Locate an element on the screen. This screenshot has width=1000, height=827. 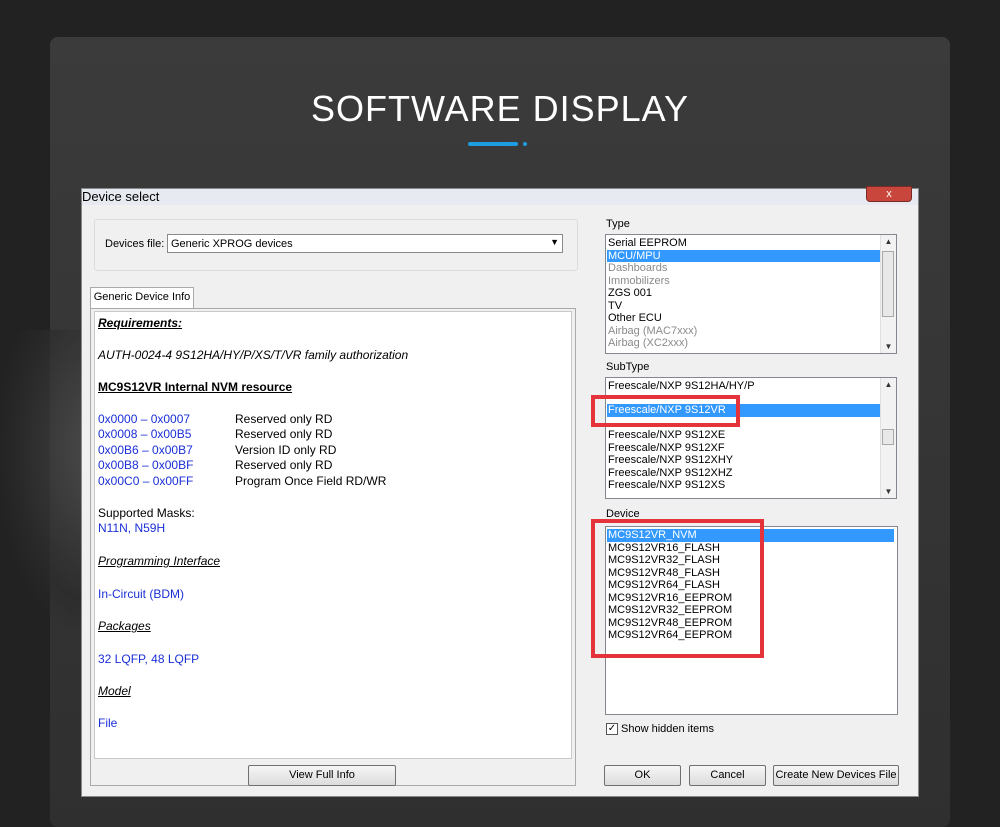
list-item: Freescale/NXP 9S12XS is located at coordinates (744, 485).